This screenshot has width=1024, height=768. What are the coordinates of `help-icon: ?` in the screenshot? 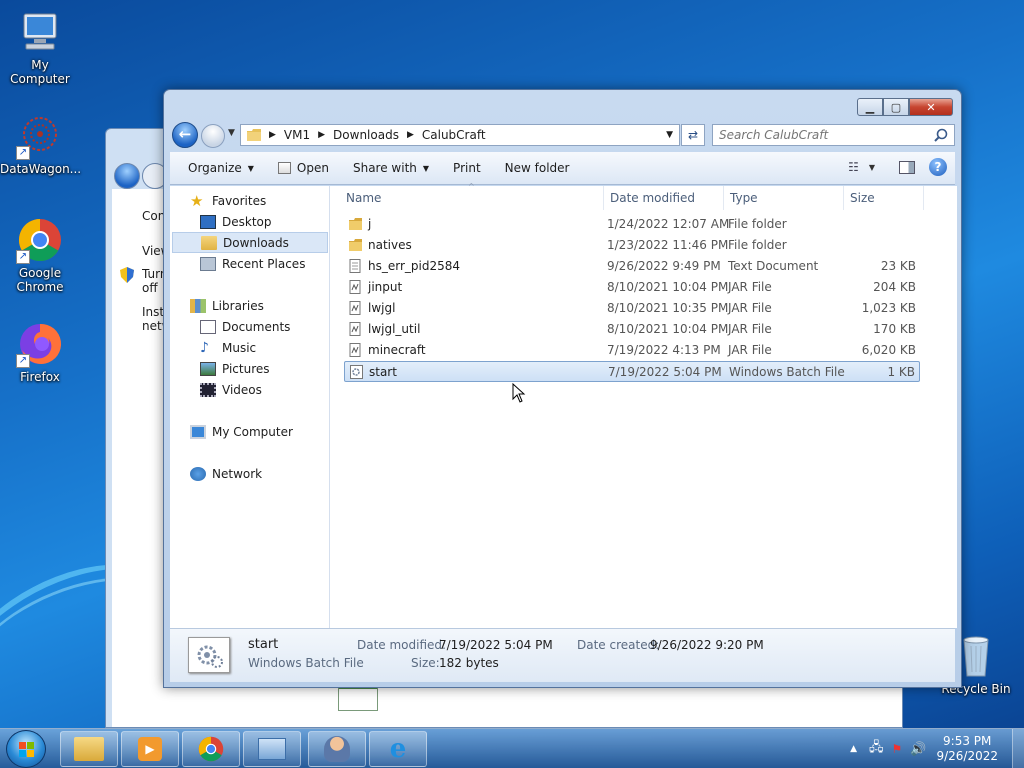 It's located at (938, 167).